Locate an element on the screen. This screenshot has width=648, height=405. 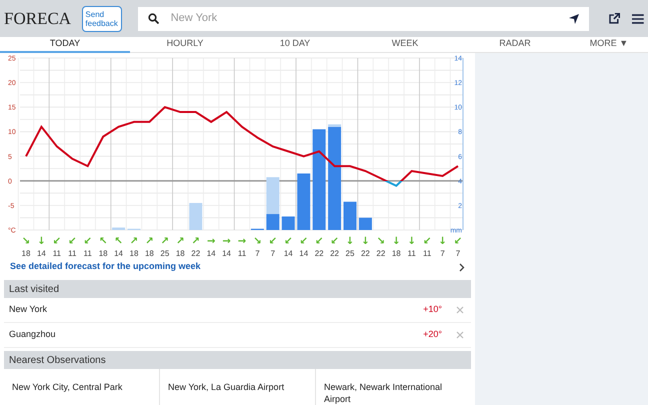
tab: RADAR is located at coordinates (515, 45).